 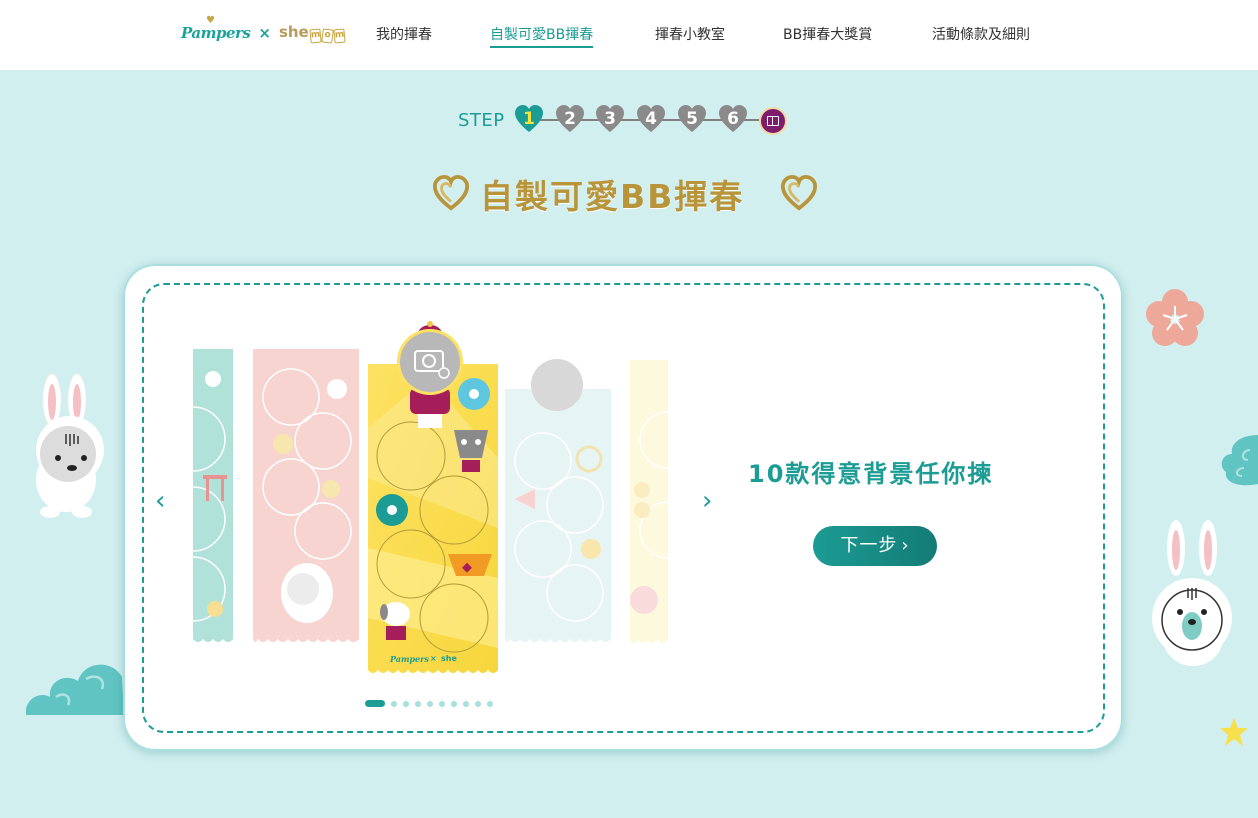 What do you see at coordinates (70, 445) in the screenshot?
I see `rabbit-mascot-left` at bounding box center [70, 445].